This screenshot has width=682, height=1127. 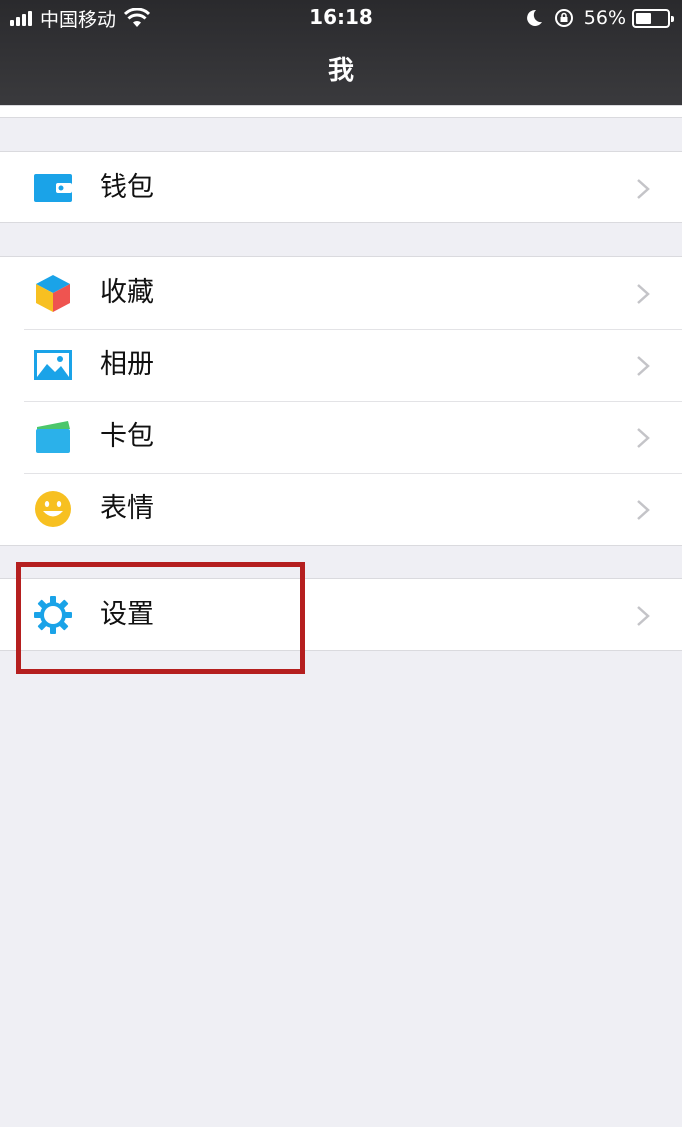 What do you see at coordinates (127, 187) in the screenshot?
I see `list-item-label: 钱包` at bounding box center [127, 187].